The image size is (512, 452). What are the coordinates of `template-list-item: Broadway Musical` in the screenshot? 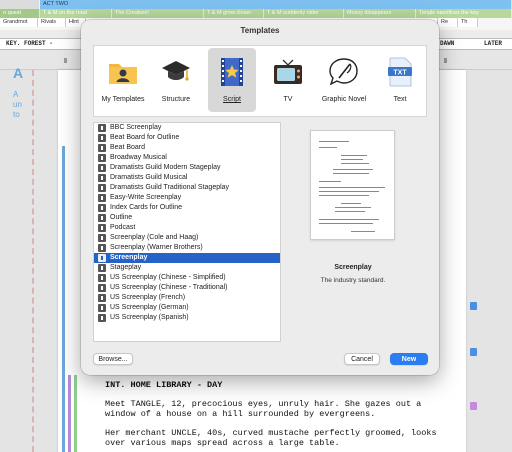 It's located at (187, 158).